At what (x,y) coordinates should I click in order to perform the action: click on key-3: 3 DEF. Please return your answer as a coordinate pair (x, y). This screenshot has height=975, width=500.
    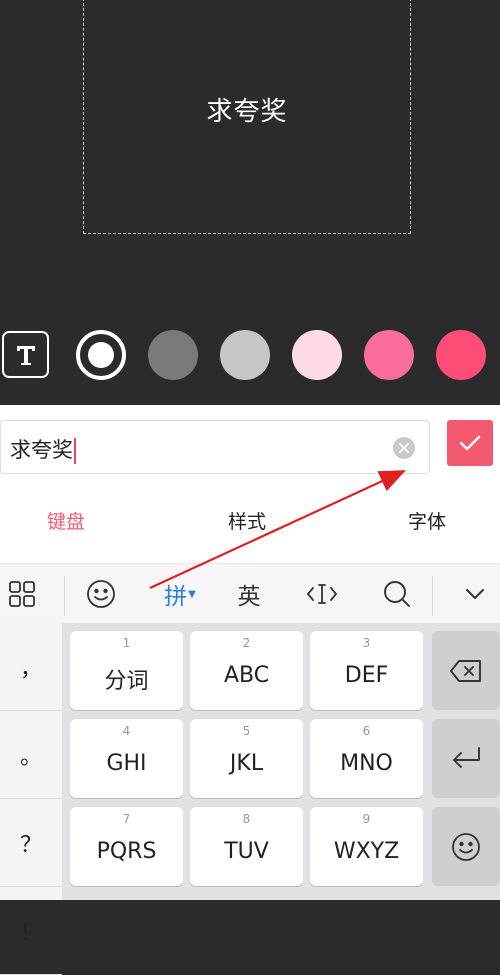
    Looking at the image, I should click on (366, 670).